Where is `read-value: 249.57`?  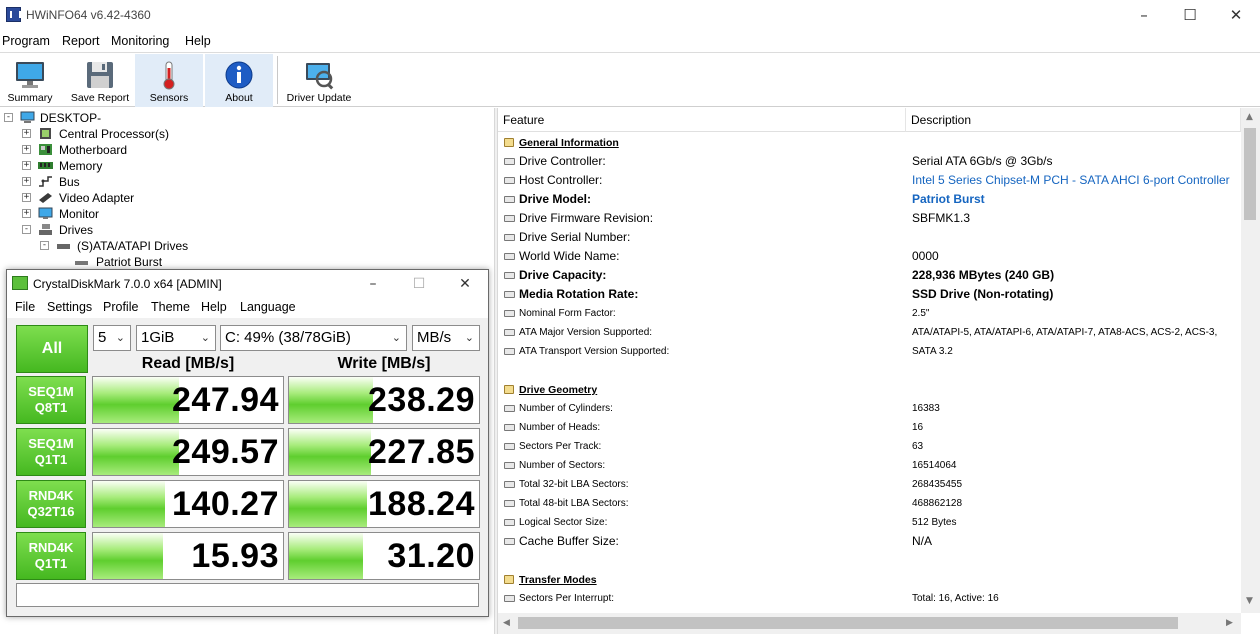
read-value: 249.57 is located at coordinates (225, 452).